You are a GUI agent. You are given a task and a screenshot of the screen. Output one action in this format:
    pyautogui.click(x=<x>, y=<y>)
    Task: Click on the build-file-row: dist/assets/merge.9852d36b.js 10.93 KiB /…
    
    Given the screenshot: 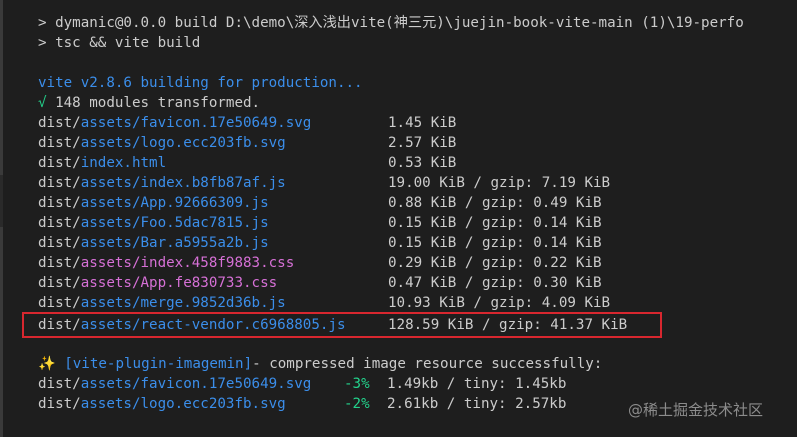 What is the action you would take?
    pyautogui.click(x=388, y=303)
    